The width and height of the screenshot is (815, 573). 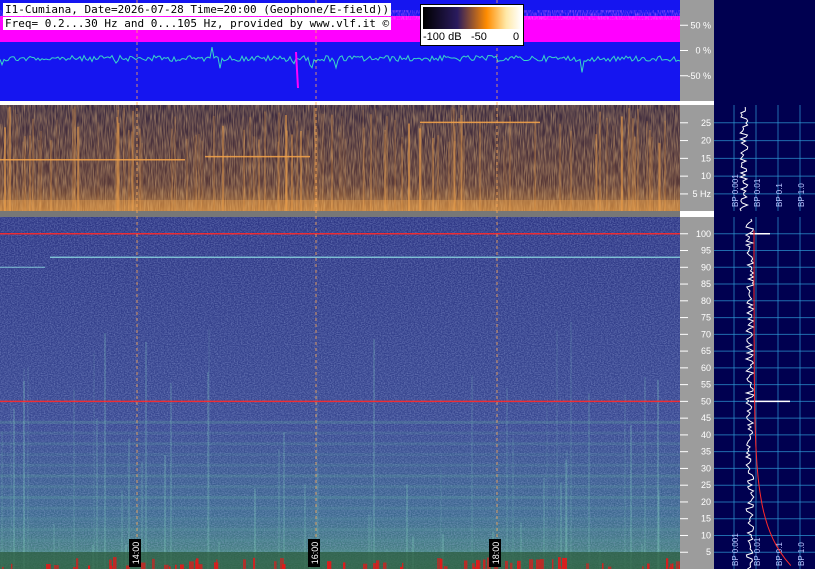 I want to click on low-tick-4: 5 Hz, so click(x=701, y=194).